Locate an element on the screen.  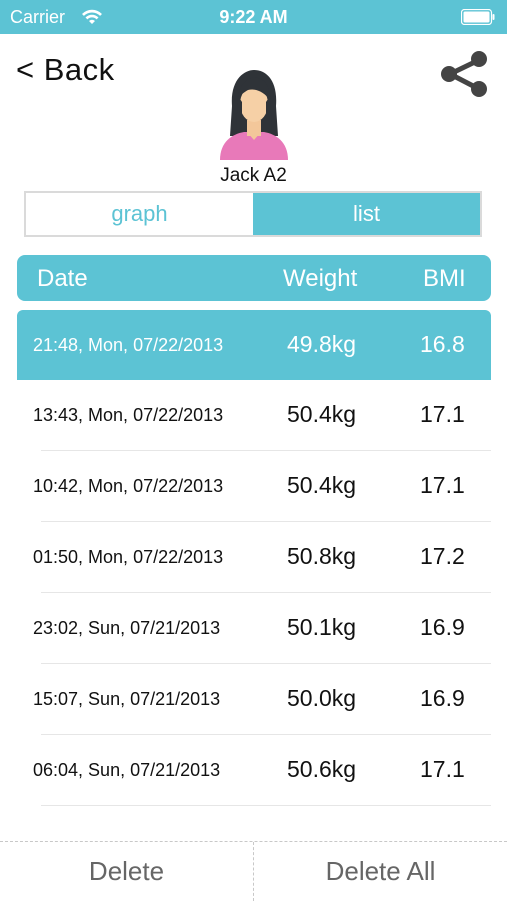
cell-date: 23:02, Sun, 07/21/2013 is located at coordinates (127, 628).